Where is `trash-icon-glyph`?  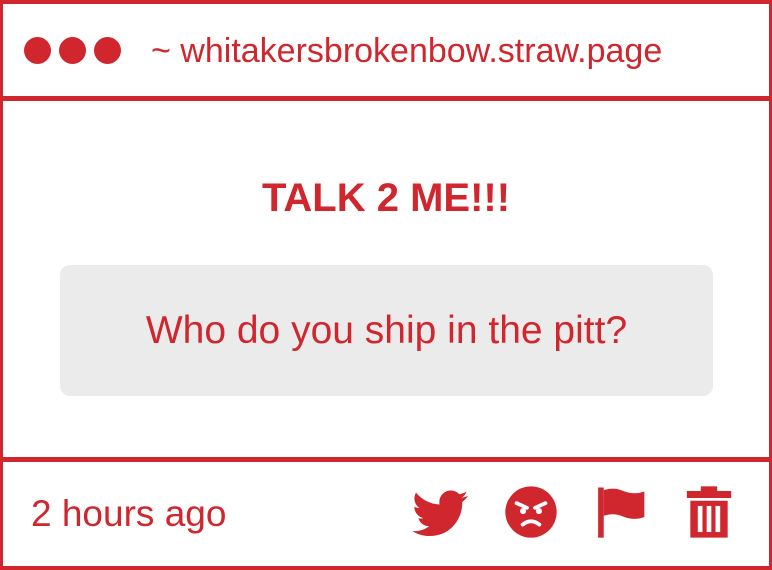 trash-icon-glyph is located at coordinates (709, 512).